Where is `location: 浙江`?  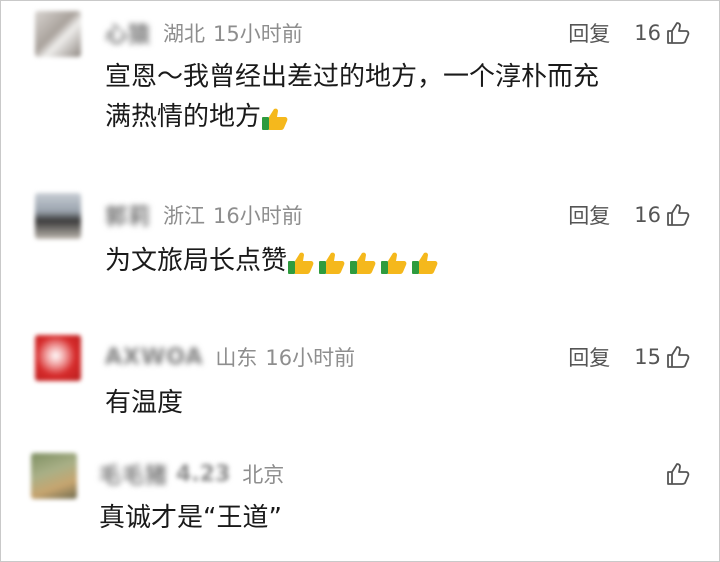 location: 浙江 is located at coordinates (184, 216).